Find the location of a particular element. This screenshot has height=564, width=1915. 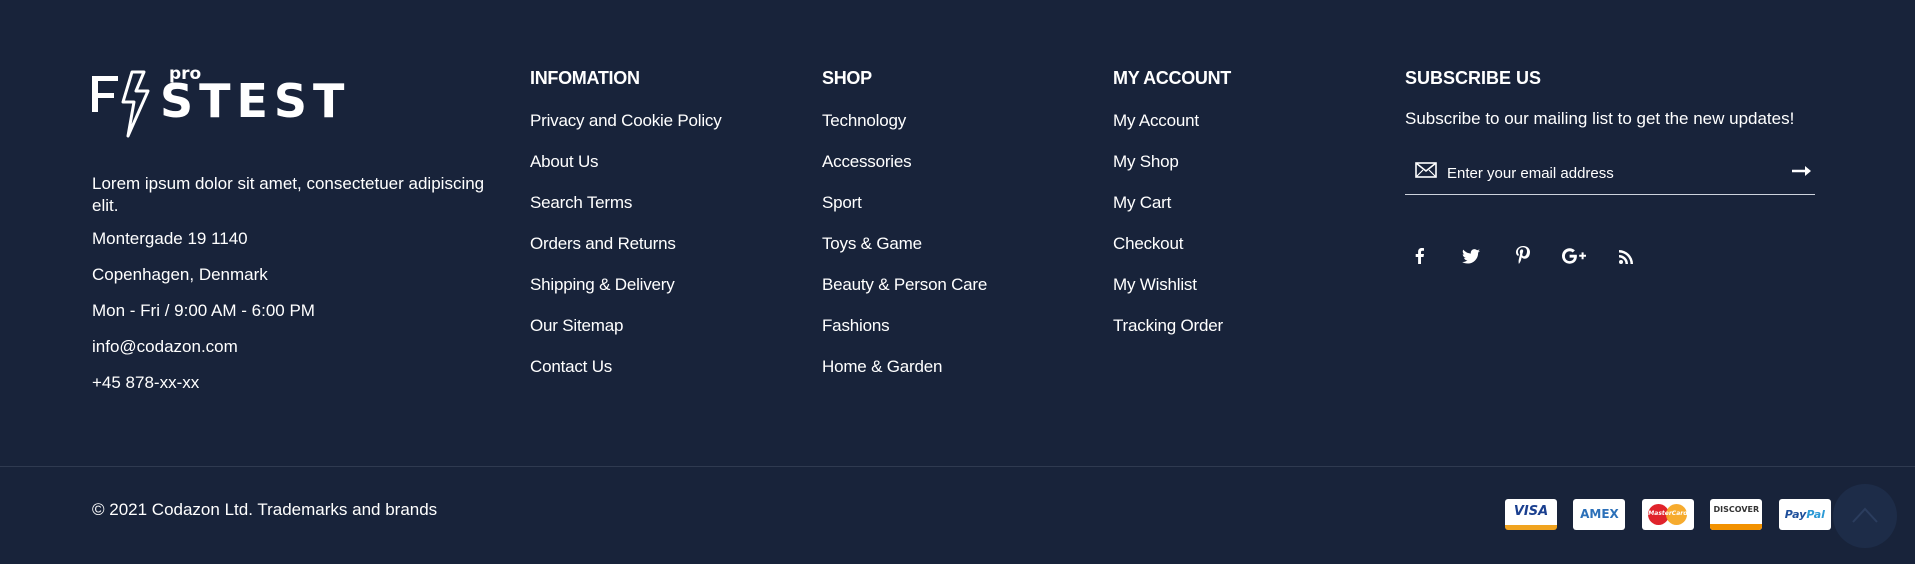

link-orders-returns-text: Orders and Returns is located at coordinates (603, 243).